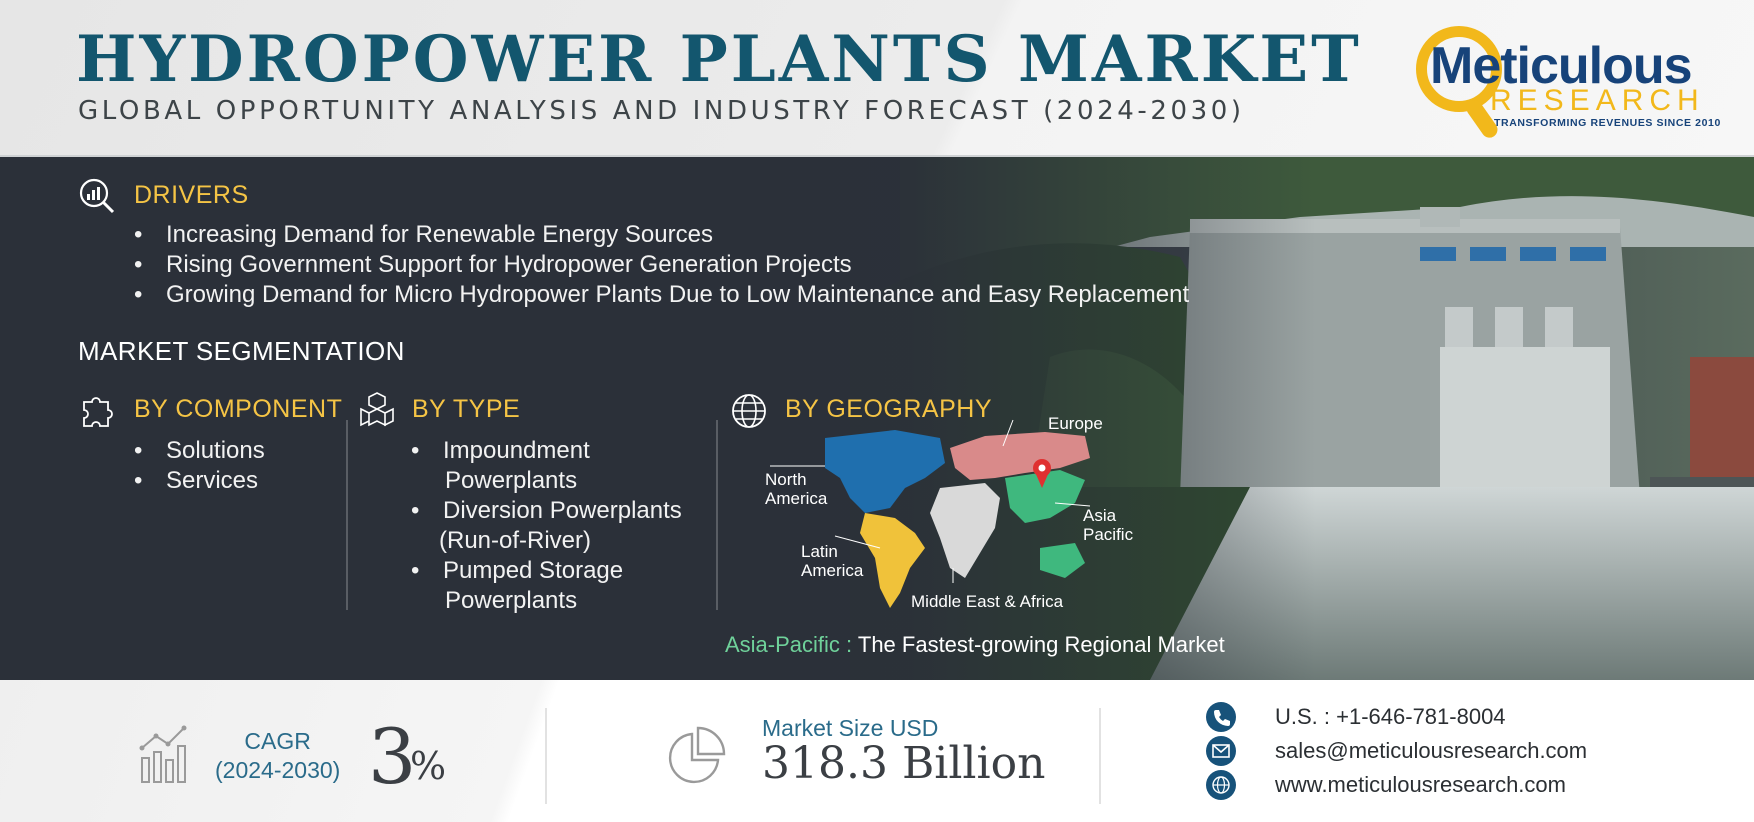  Describe the element at coordinates (546, 466) in the screenshot. I see `list-item: Impoundment Powerplants` at that location.